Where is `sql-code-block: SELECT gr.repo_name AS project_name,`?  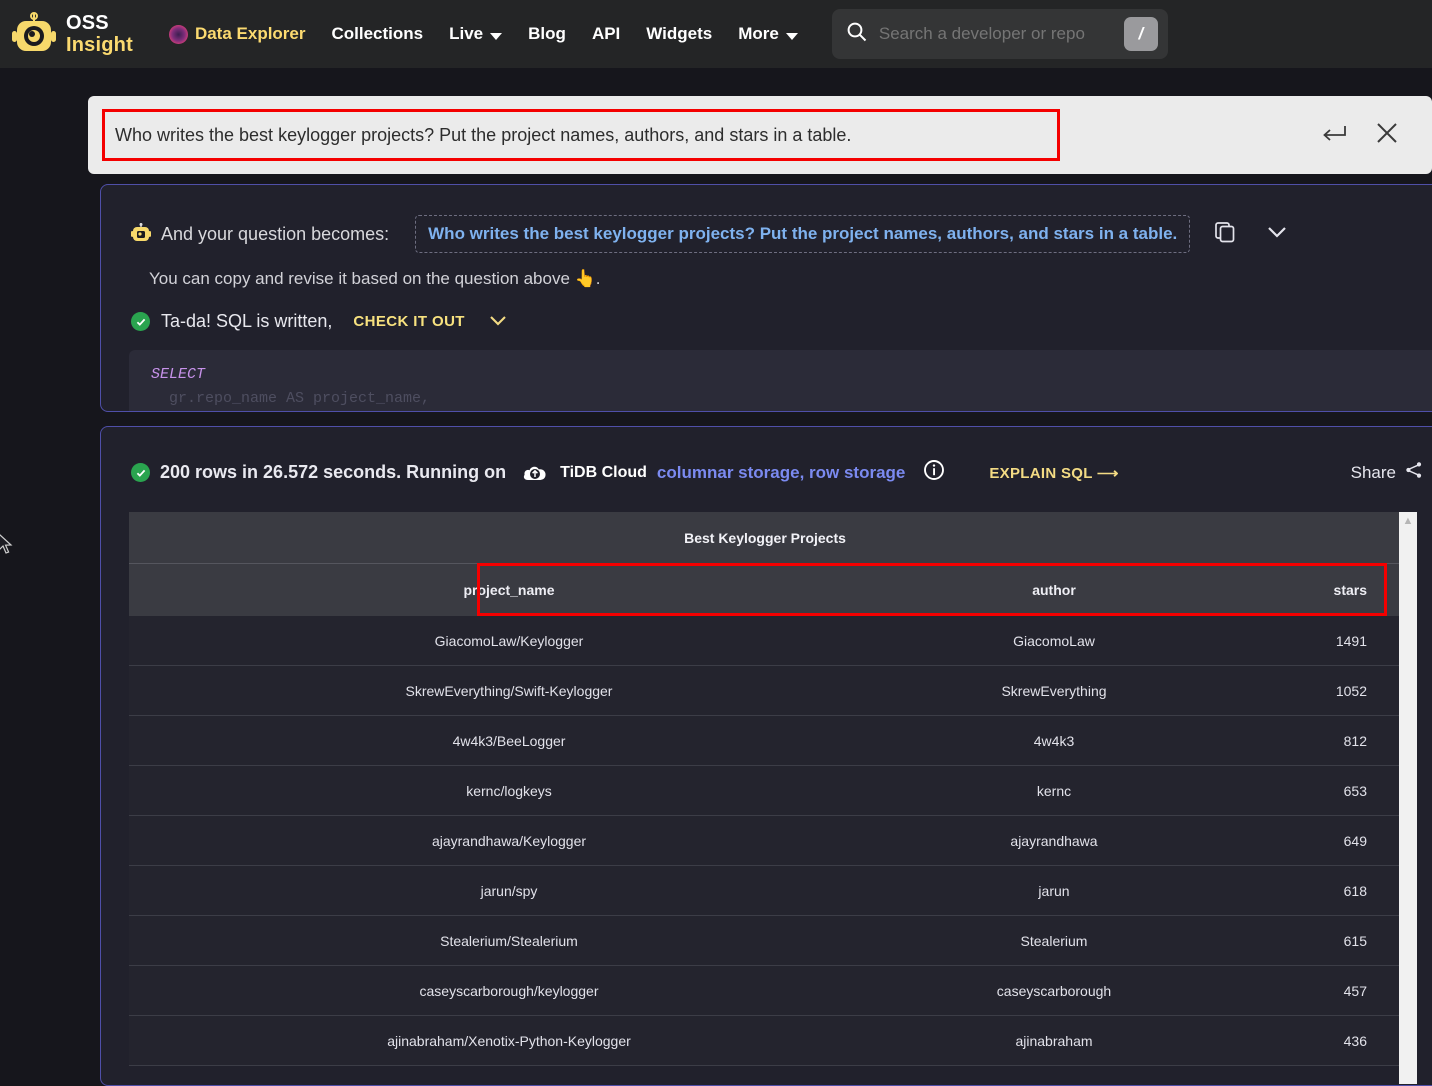 sql-code-block: SELECT gr.repo_name AS project_name, is located at coordinates (780, 380).